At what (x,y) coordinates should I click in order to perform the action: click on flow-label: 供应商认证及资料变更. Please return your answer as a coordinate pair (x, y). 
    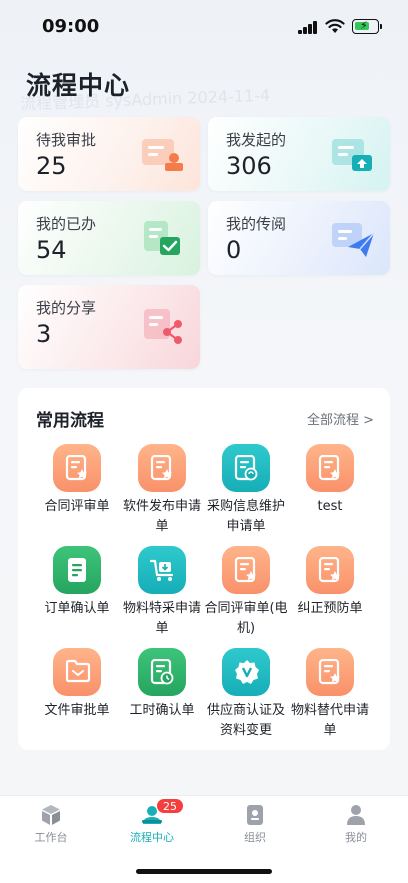
    Looking at the image, I should click on (245, 720).